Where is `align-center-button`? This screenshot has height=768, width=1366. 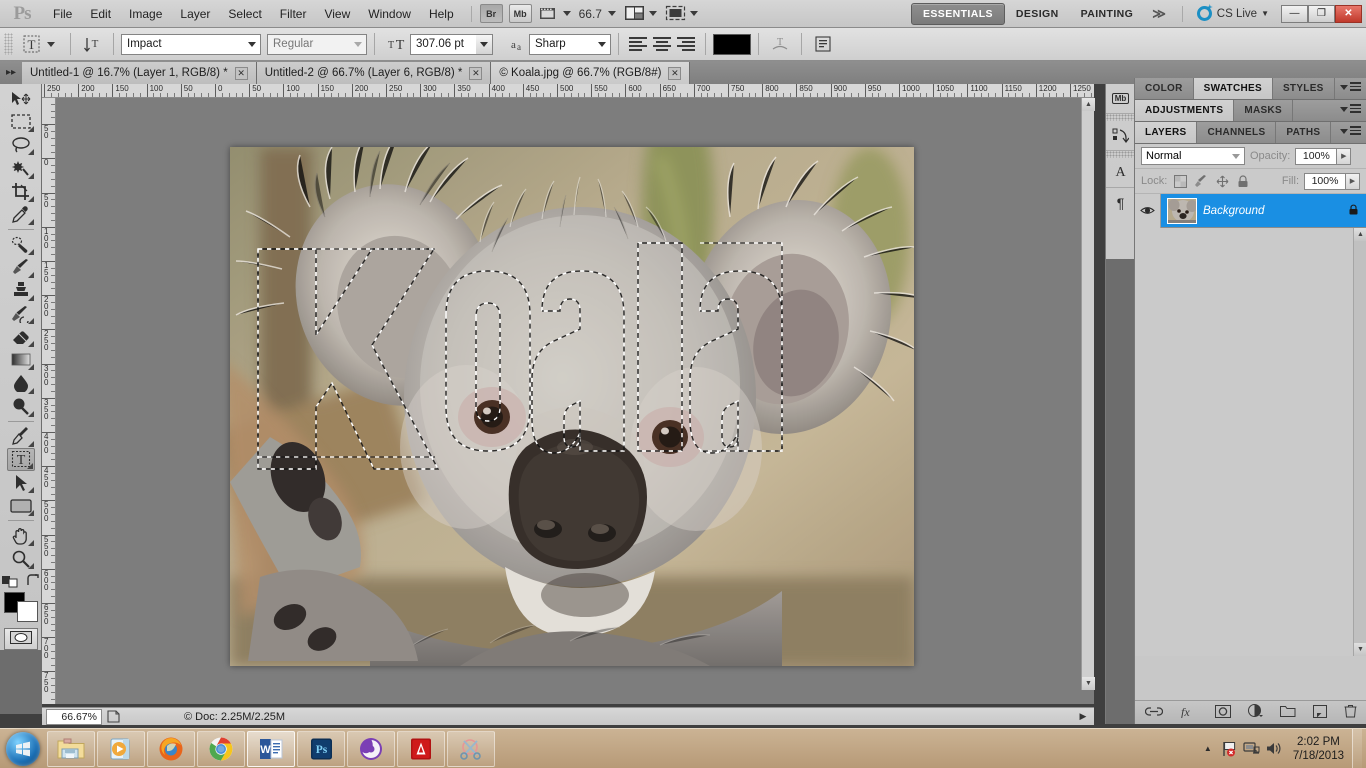 align-center-button is located at coordinates (662, 44).